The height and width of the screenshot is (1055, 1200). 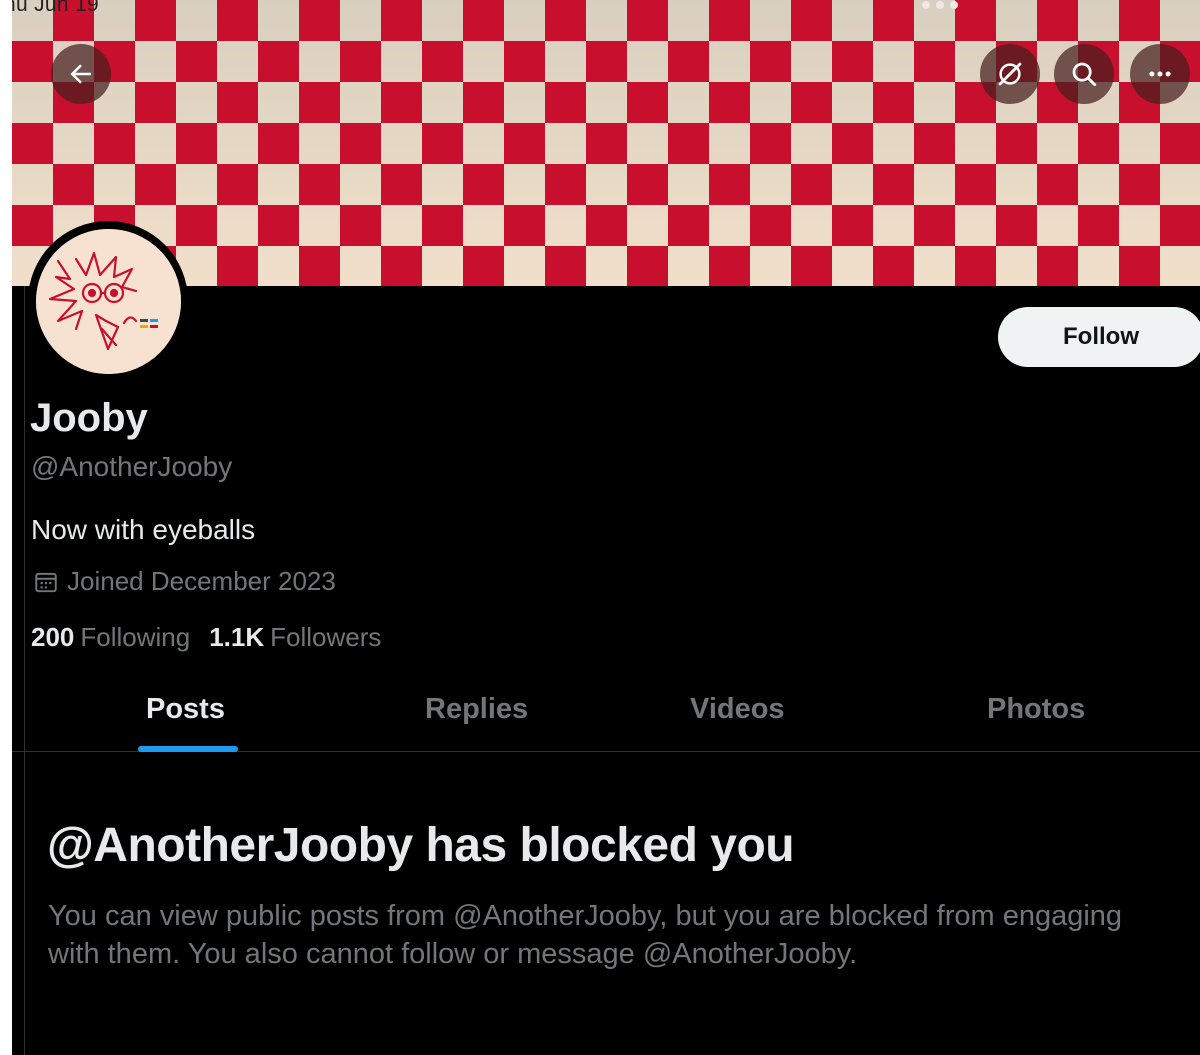 I want to click on calendar-icon, so click(x=46, y=582).